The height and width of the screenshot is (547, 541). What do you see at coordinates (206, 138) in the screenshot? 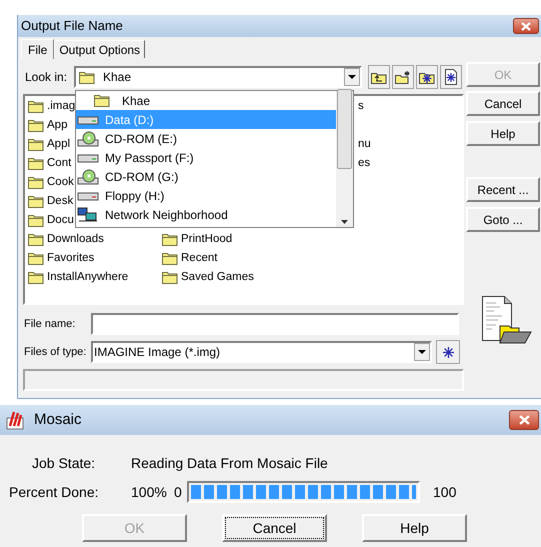
I see `dropdown-item: CD-ROM (E:)` at bounding box center [206, 138].